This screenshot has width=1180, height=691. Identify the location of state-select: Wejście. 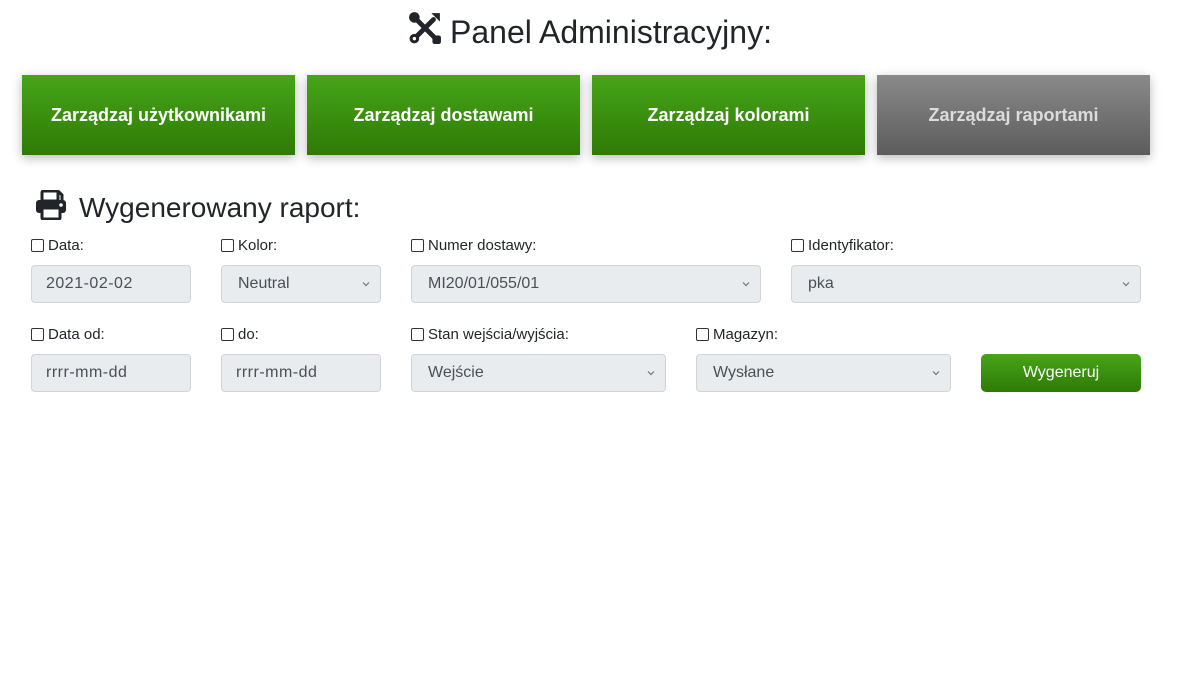
(538, 373).